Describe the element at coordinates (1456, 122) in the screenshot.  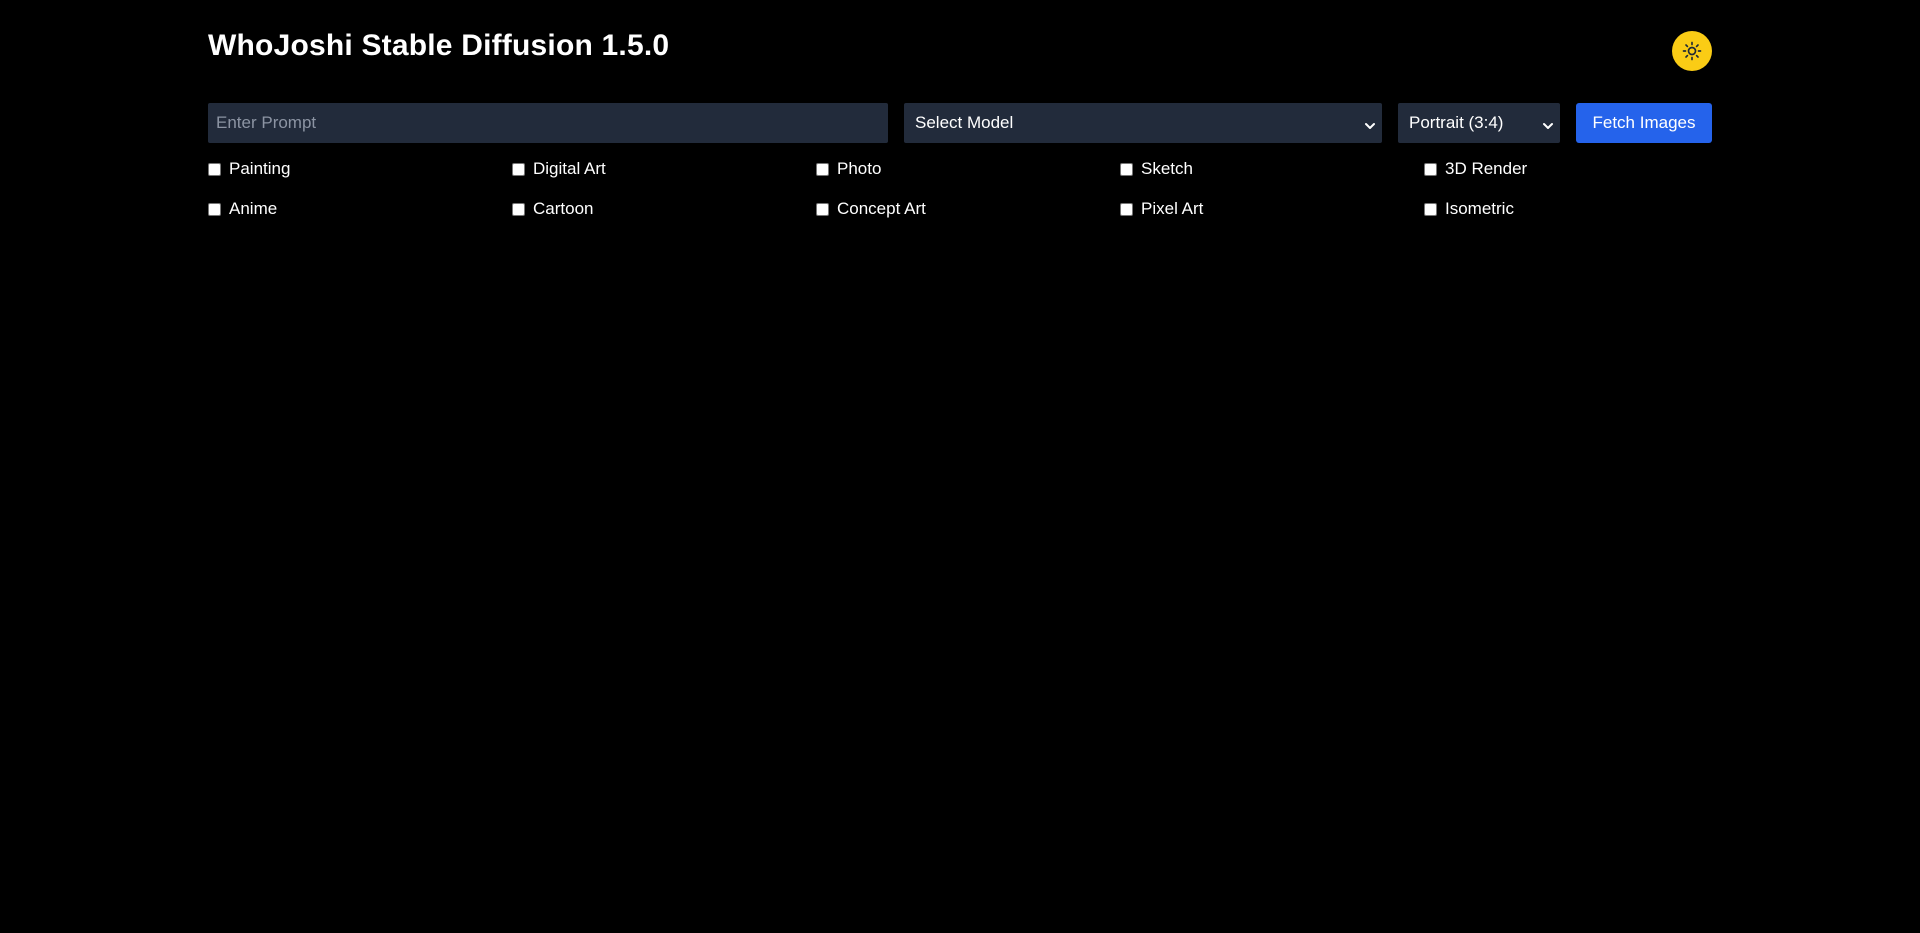
I see `aspect-ratio-select-value: Portrait (3:4)` at that location.